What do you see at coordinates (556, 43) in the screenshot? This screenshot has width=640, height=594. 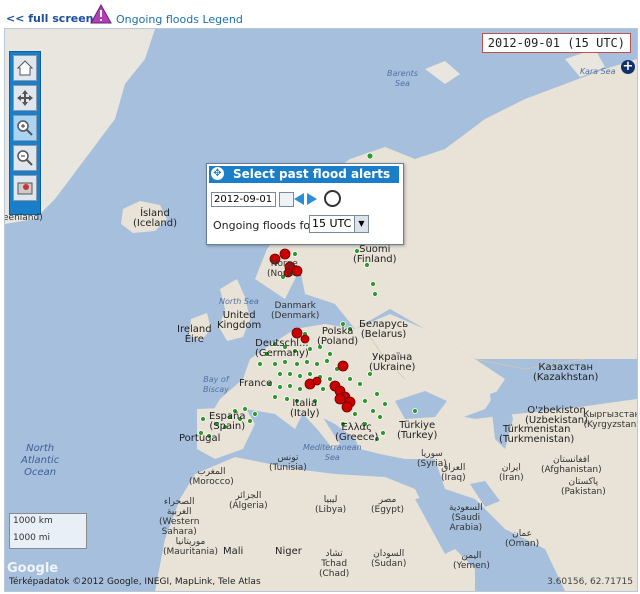 I see `current-date-display: 2012-09-01 (15 UTC)` at bounding box center [556, 43].